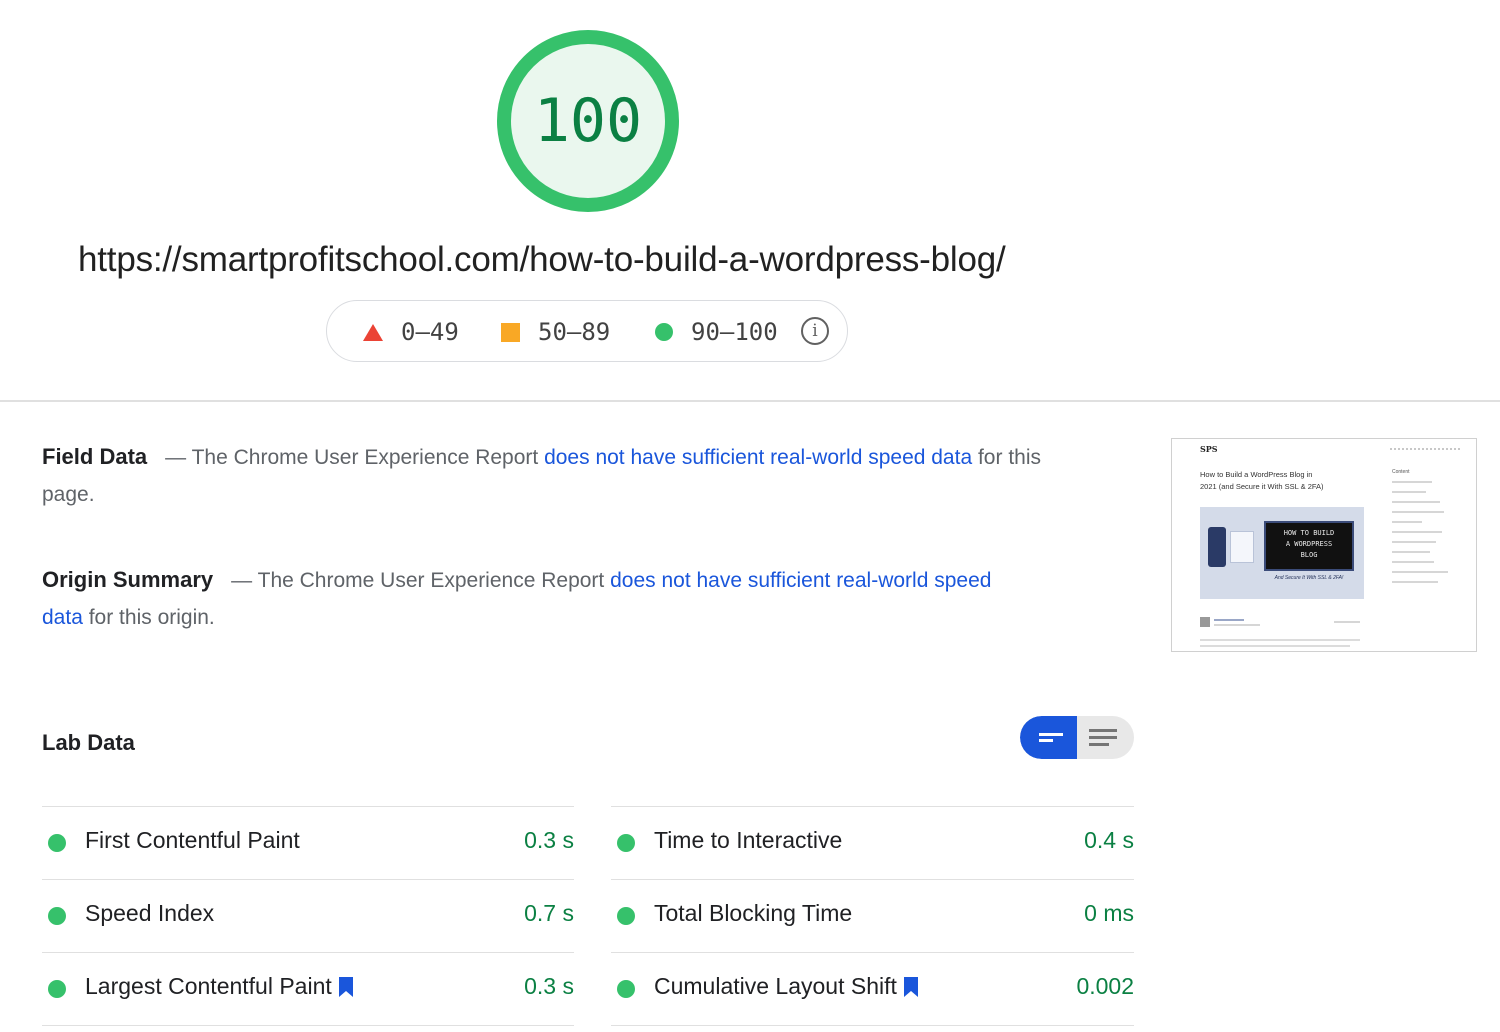 The width and height of the screenshot is (1500, 1032). What do you see at coordinates (1309, 555) in the screenshot?
I see `thumb-image-text-3: BLOG` at bounding box center [1309, 555].